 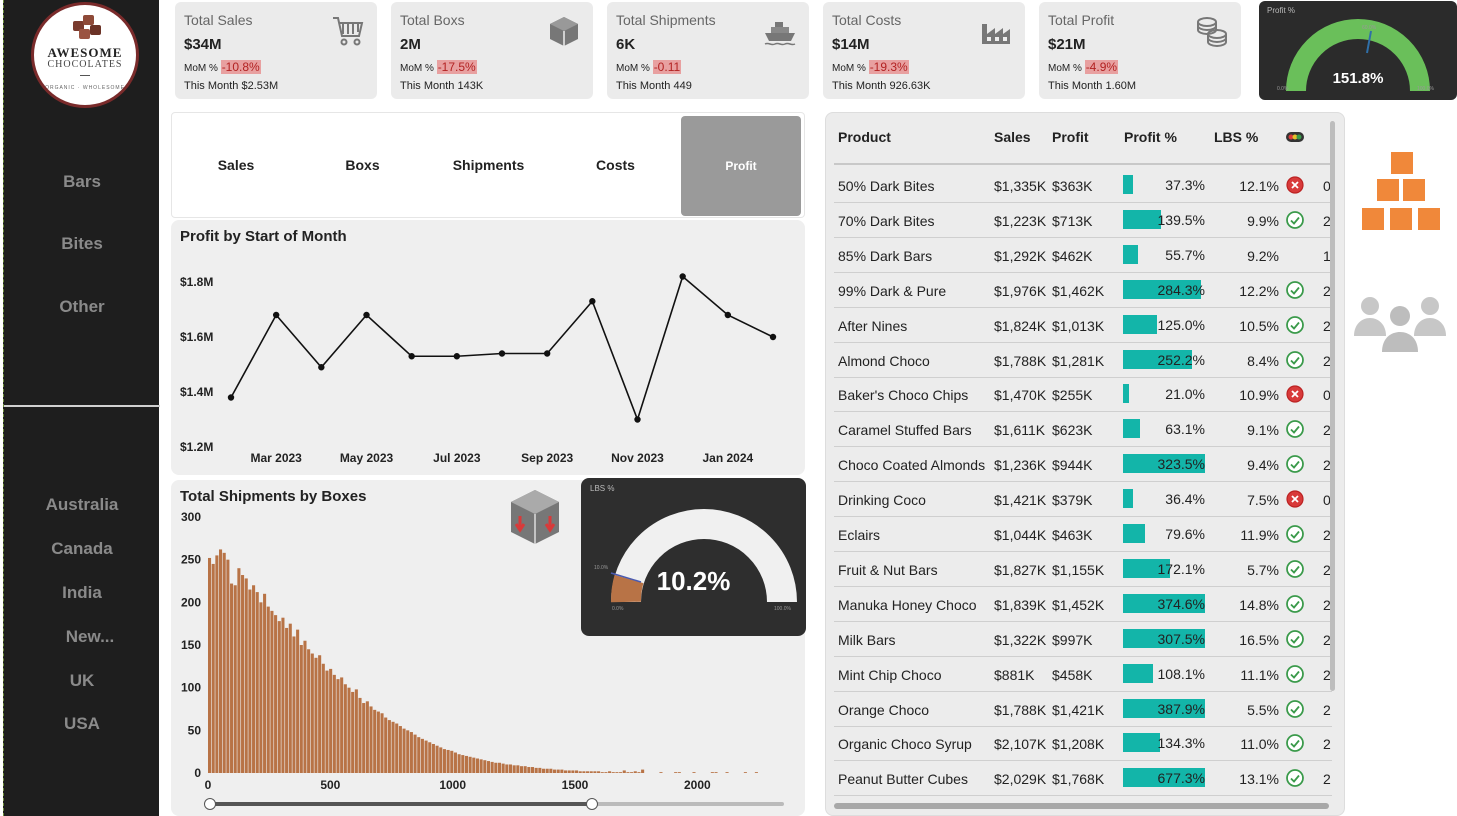 What do you see at coordinates (1083, 639) in the screenshot?
I see `table-row: Milk Bars $1,322K $997K 307.5% 16.5% 2` at bounding box center [1083, 639].